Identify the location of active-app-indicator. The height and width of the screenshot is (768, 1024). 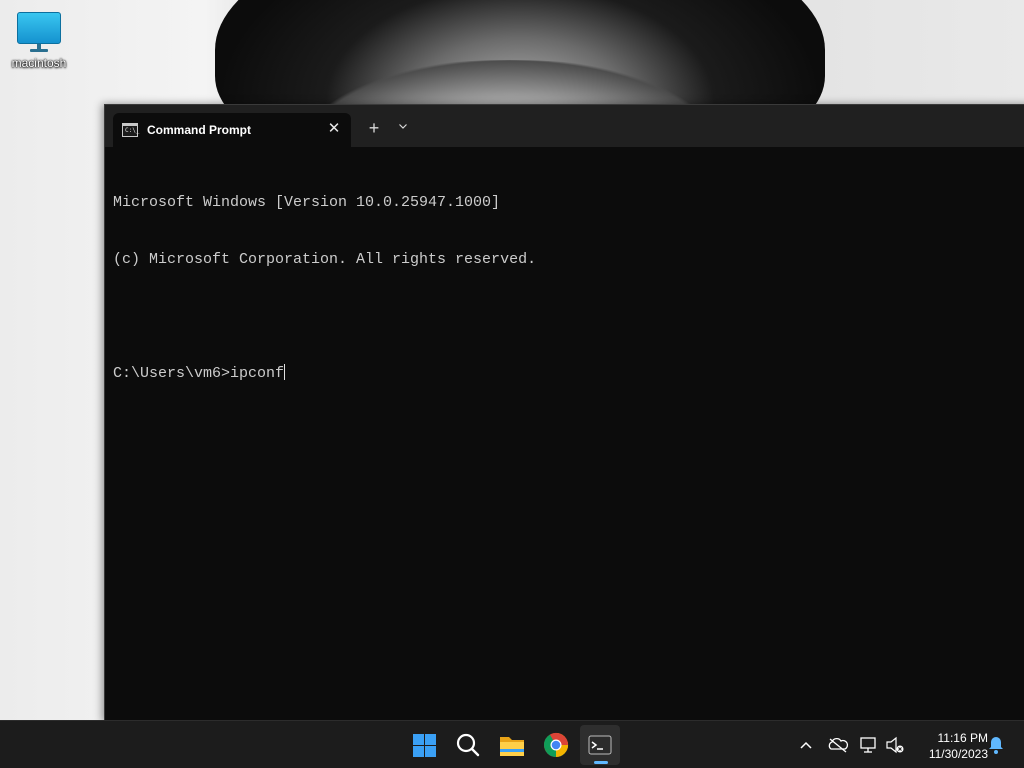
(601, 762).